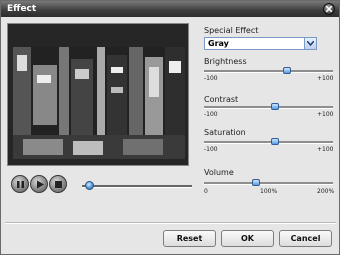 Image resolution: width=340 pixels, height=255 pixels. What do you see at coordinates (206, 191) in the screenshot?
I see `volume-min: 0` at bounding box center [206, 191].